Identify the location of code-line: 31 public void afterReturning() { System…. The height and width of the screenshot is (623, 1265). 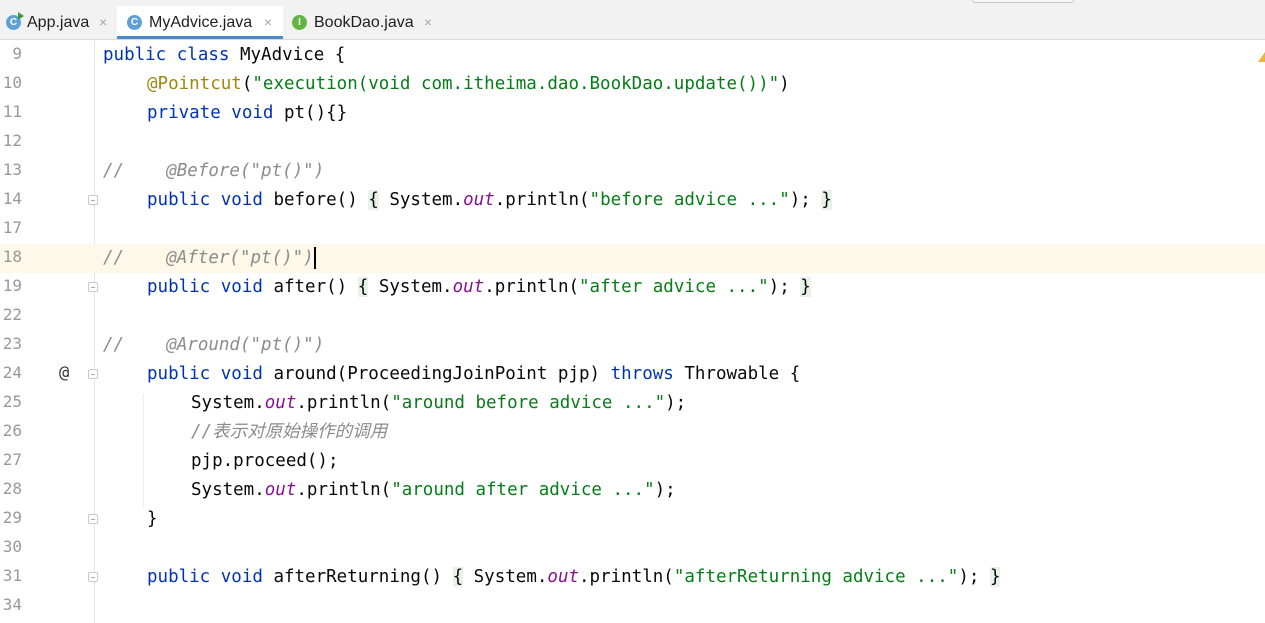
(632, 577).